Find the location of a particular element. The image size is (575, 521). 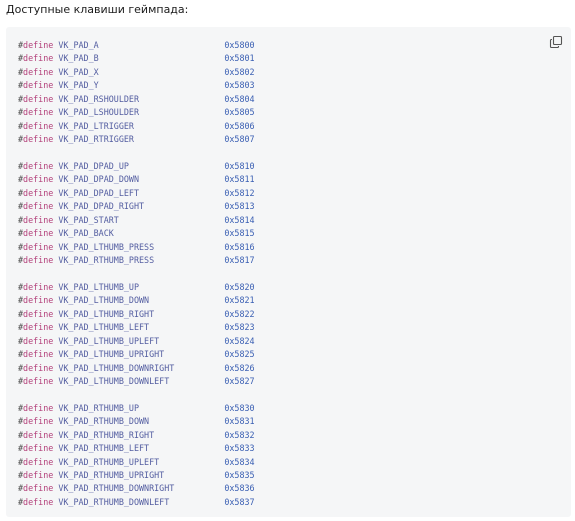

macro-name: VK_PAD_Y is located at coordinates (78, 85).